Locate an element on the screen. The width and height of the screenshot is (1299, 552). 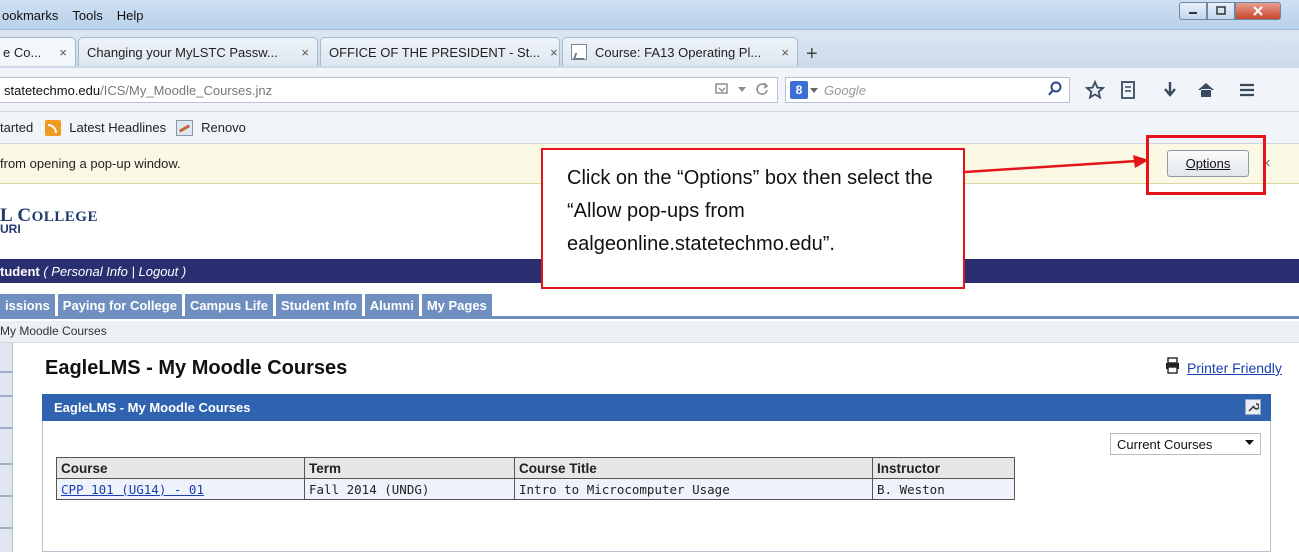
search-placeholder: Google is located at coordinates (845, 90).